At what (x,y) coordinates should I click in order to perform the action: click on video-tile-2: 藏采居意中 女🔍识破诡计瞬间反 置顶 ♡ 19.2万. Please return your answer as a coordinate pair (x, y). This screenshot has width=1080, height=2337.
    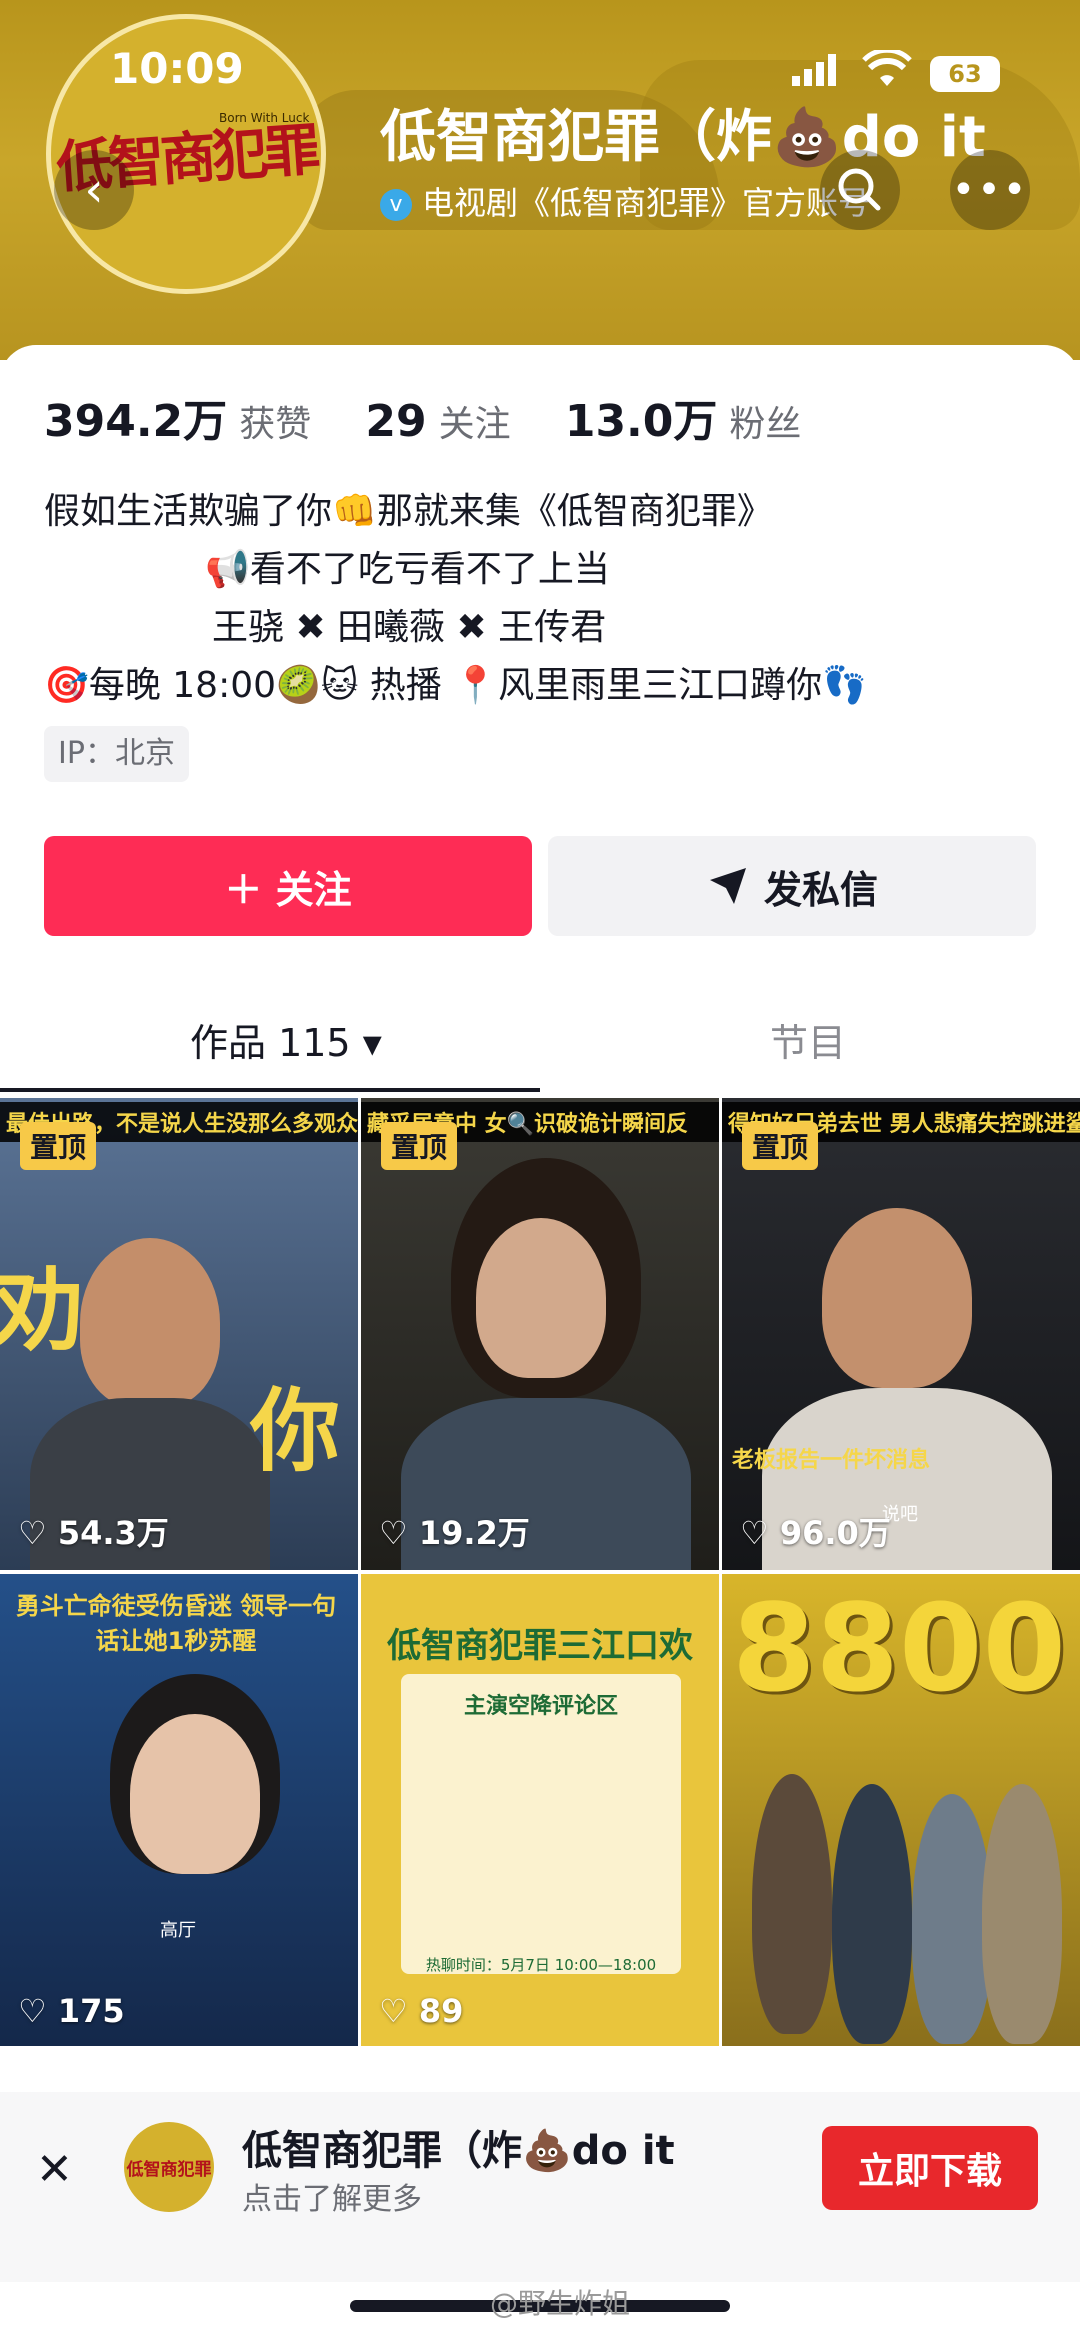
    Looking at the image, I should click on (540, 1334).